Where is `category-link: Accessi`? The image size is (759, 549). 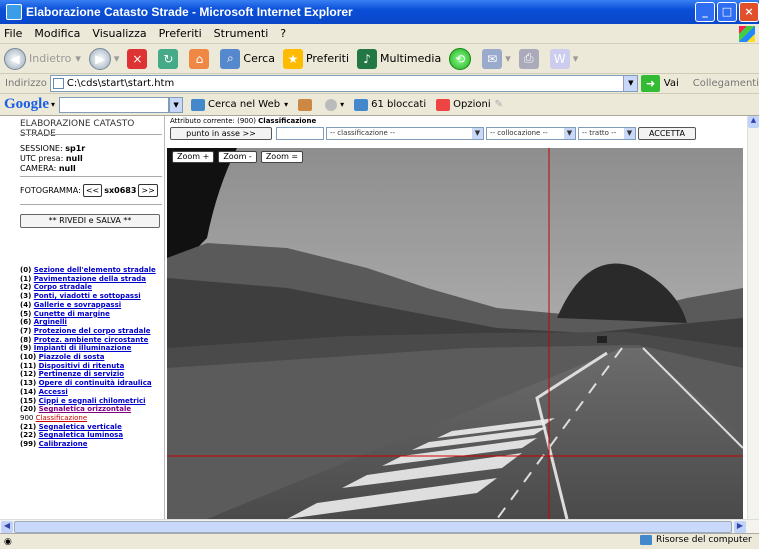 category-link: Accessi is located at coordinates (53, 392).